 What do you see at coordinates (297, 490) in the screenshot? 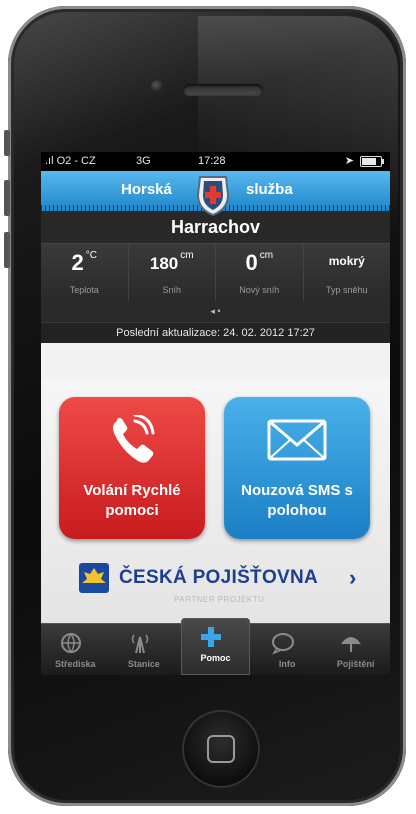
I see `sms-button-line1: Nouzová SMS s` at bounding box center [297, 490].